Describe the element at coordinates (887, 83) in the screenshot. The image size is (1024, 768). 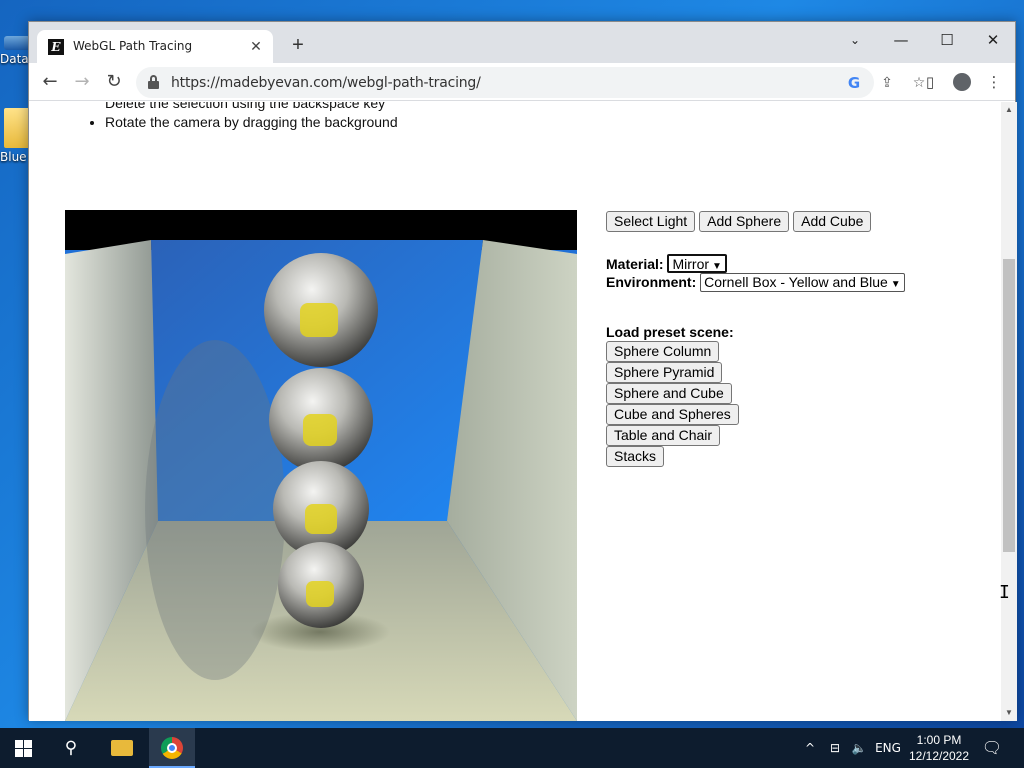
I see `share-icon: ⇪` at that location.